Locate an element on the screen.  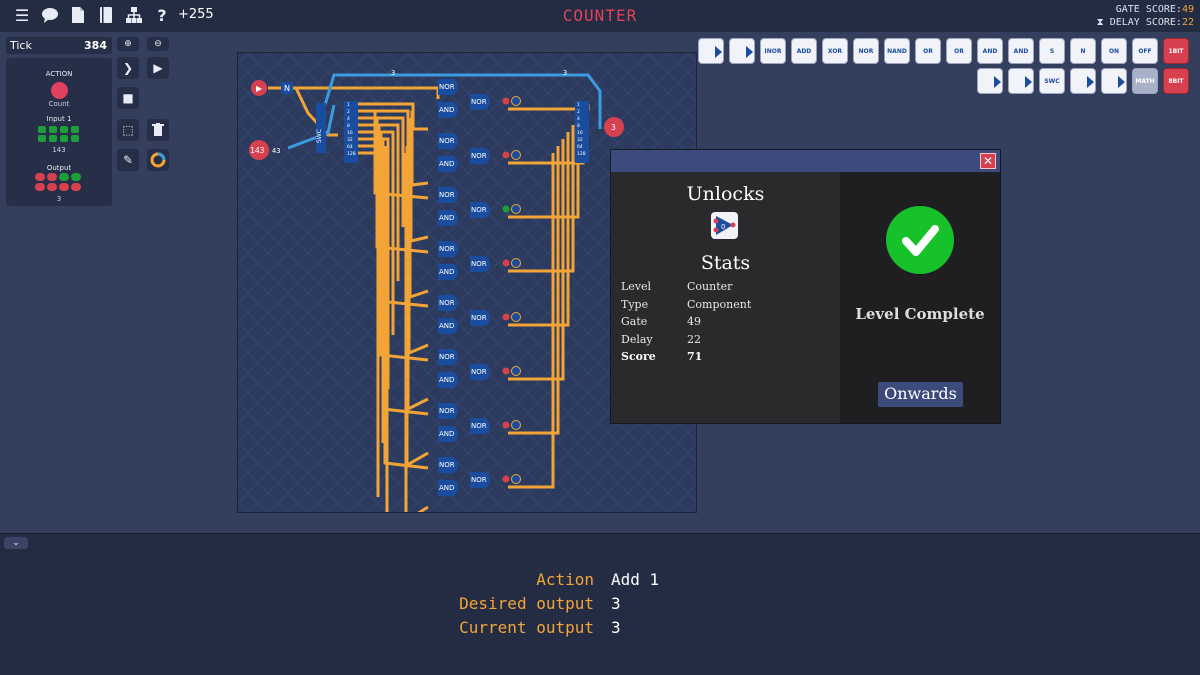
collapse-chevron-icon: ⌄ is located at coordinates (16, 543).